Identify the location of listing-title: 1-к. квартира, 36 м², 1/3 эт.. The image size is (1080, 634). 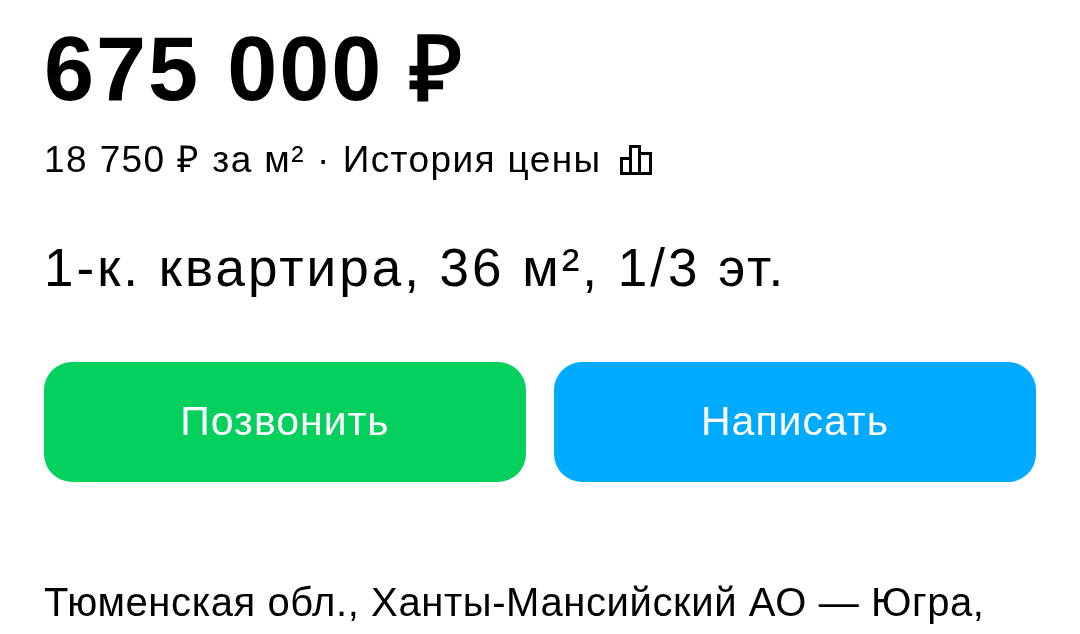
(416, 268).